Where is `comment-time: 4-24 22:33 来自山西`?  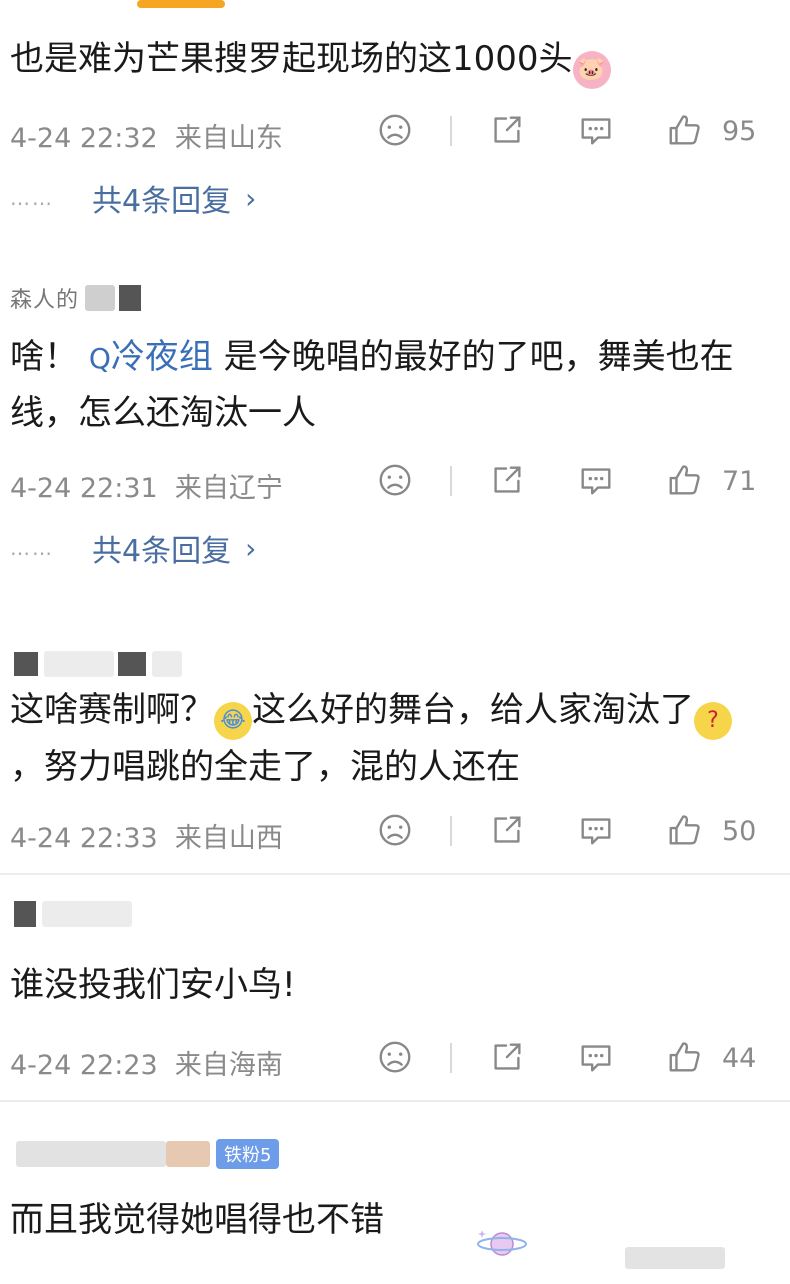 comment-time: 4-24 22:33 来自山西 is located at coordinates (146, 838).